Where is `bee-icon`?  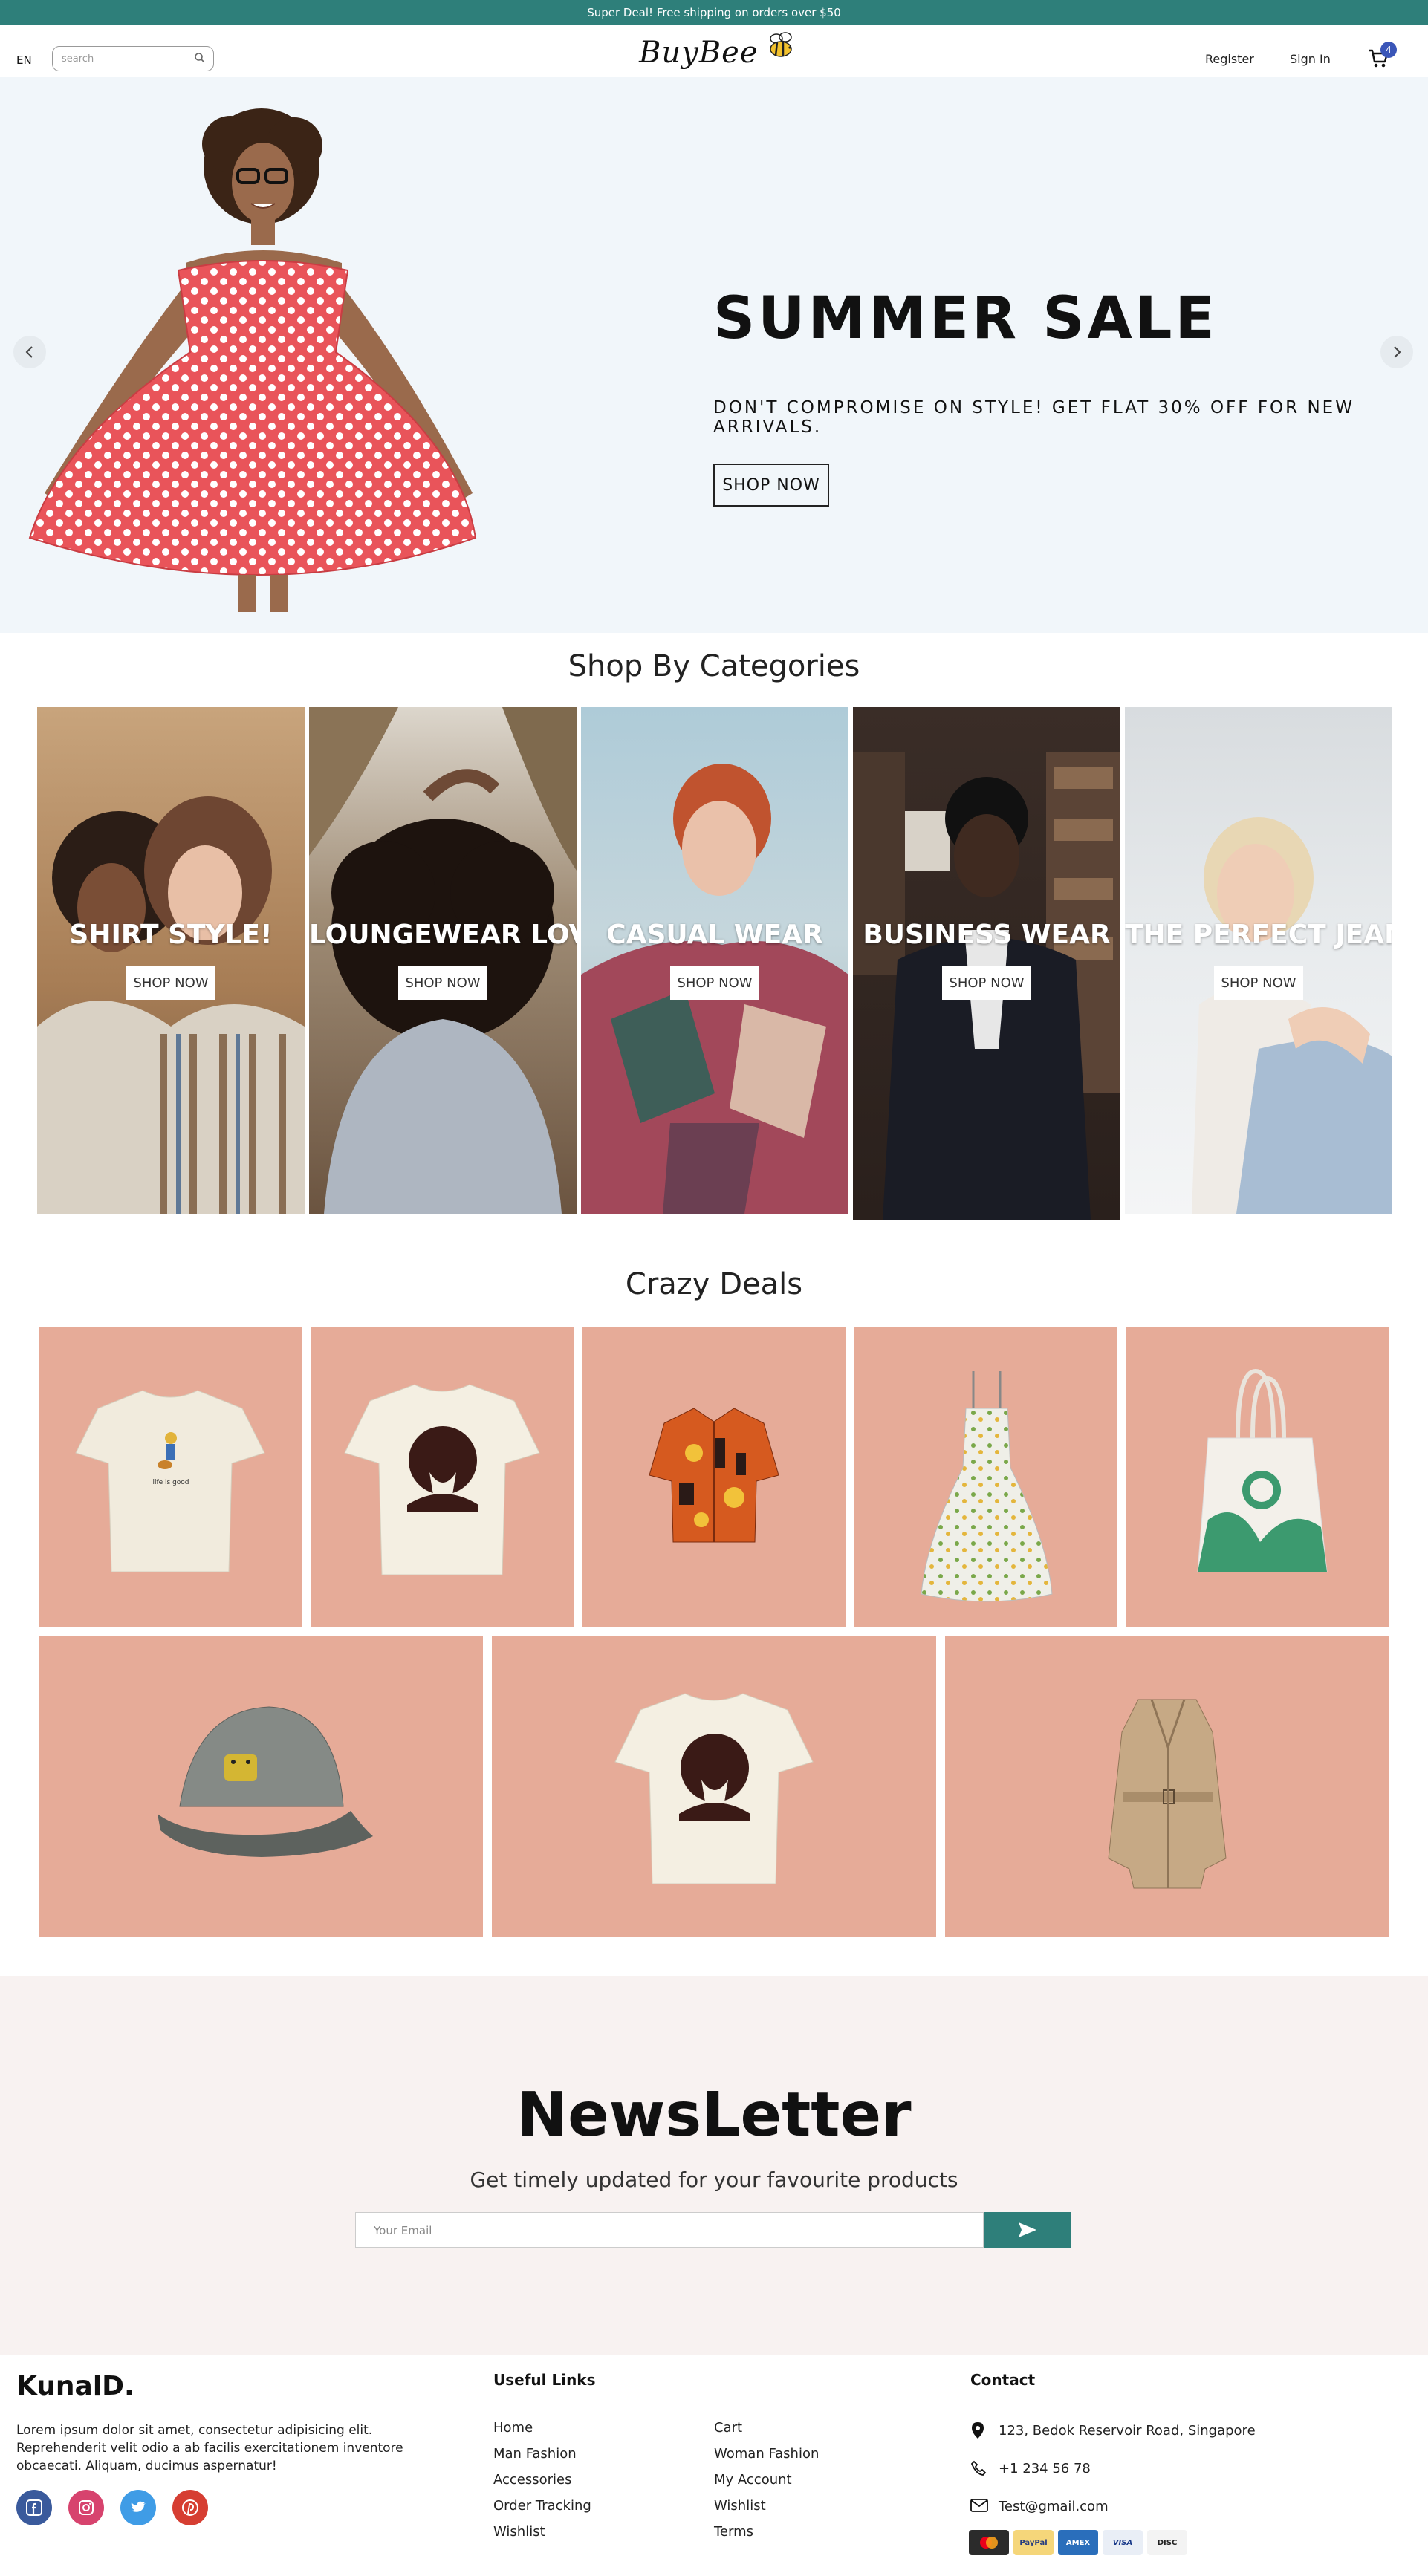 bee-icon is located at coordinates (780, 44).